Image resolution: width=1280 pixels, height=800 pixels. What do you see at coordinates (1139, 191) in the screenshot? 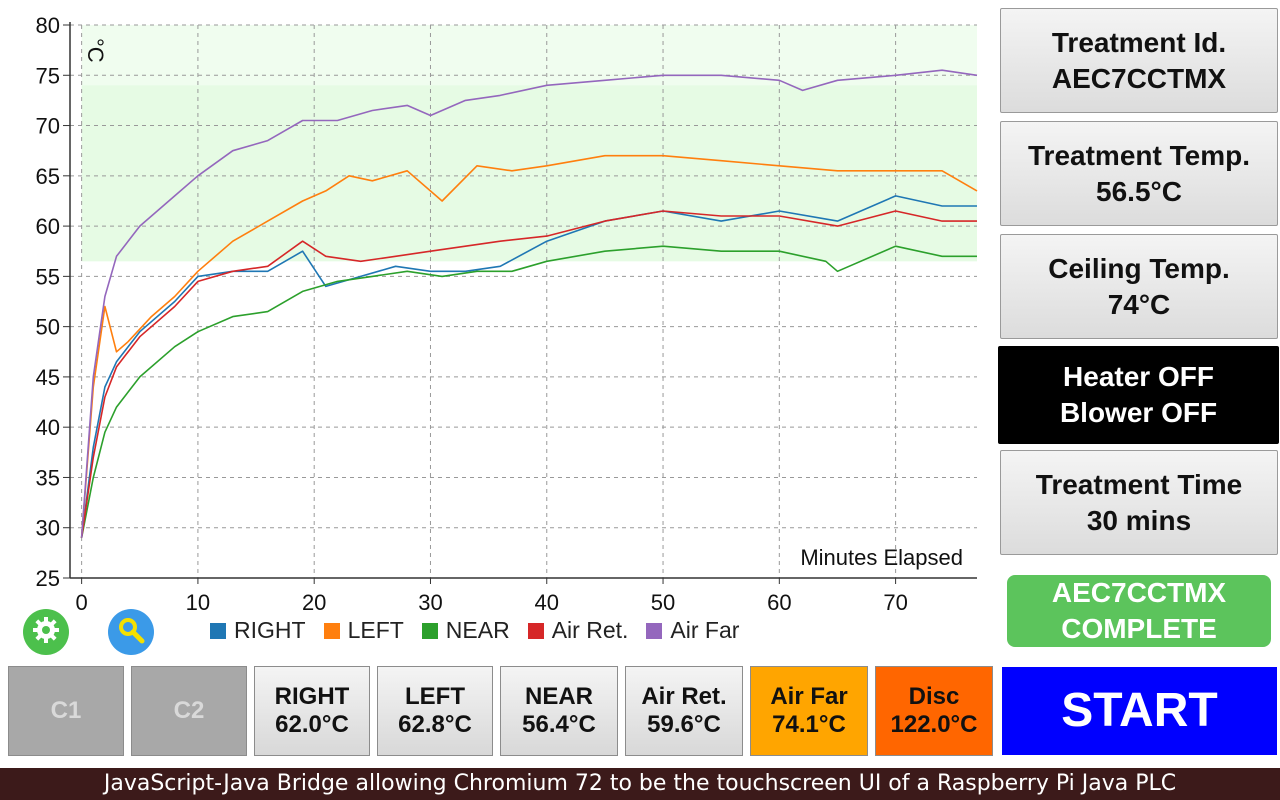
I see `treatment-temp-value: 56.5°C` at bounding box center [1139, 191].